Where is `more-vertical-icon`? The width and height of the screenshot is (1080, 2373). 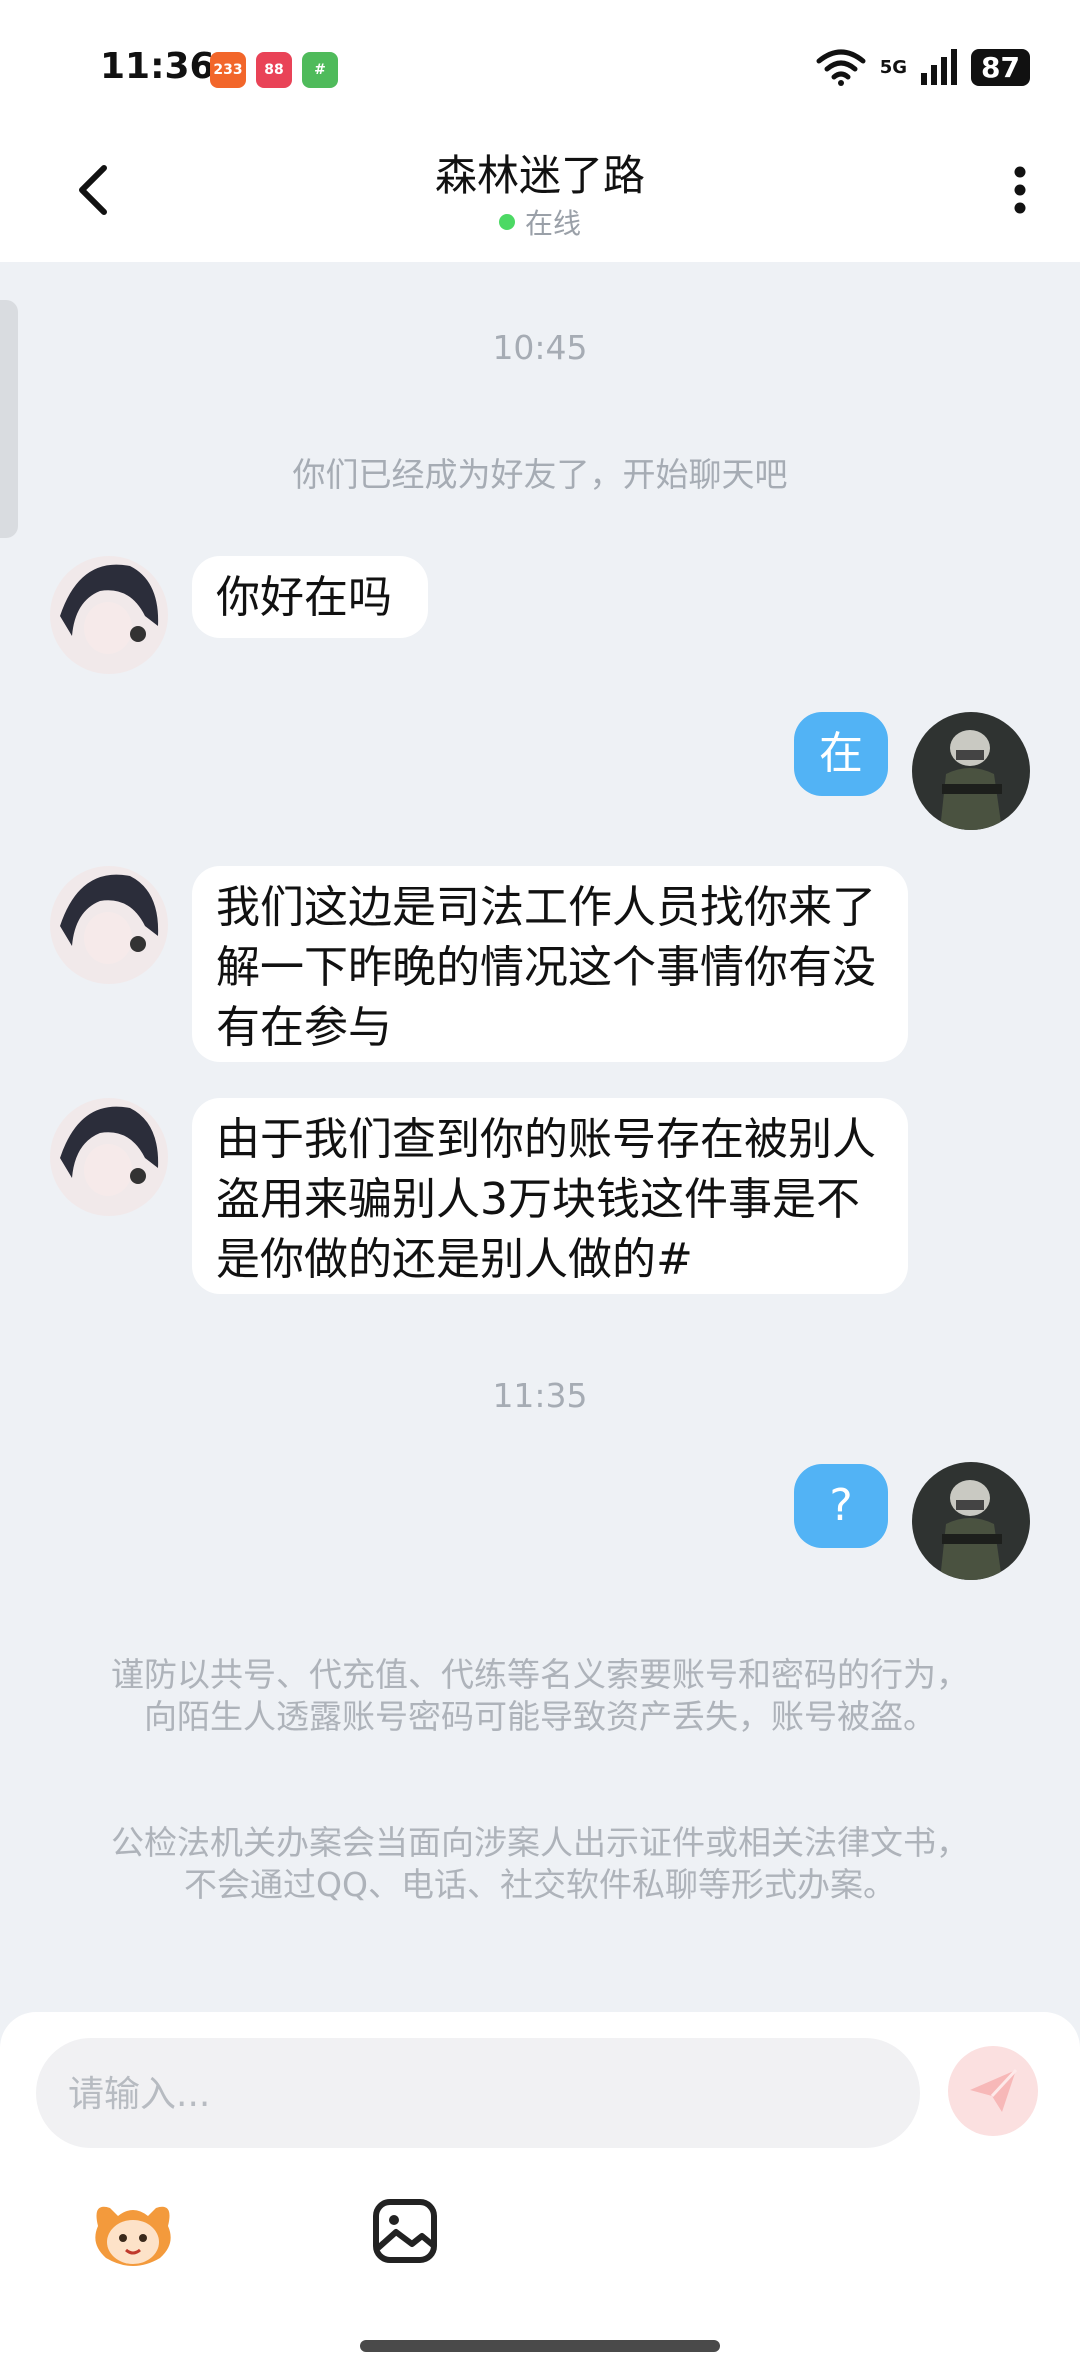 more-vertical-icon is located at coordinates (1020, 190).